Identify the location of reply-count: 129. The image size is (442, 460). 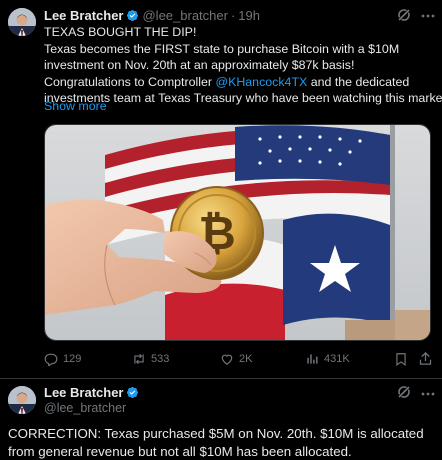
(72, 359).